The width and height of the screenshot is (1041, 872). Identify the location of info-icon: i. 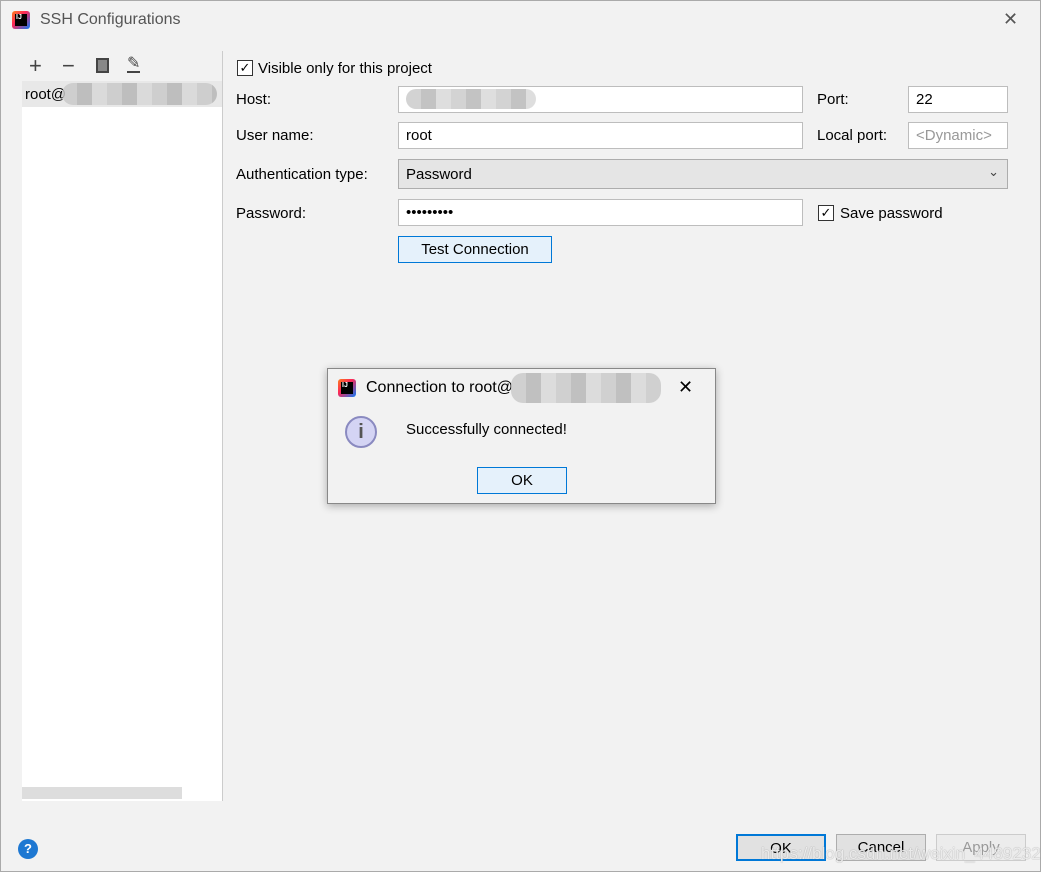
(361, 432).